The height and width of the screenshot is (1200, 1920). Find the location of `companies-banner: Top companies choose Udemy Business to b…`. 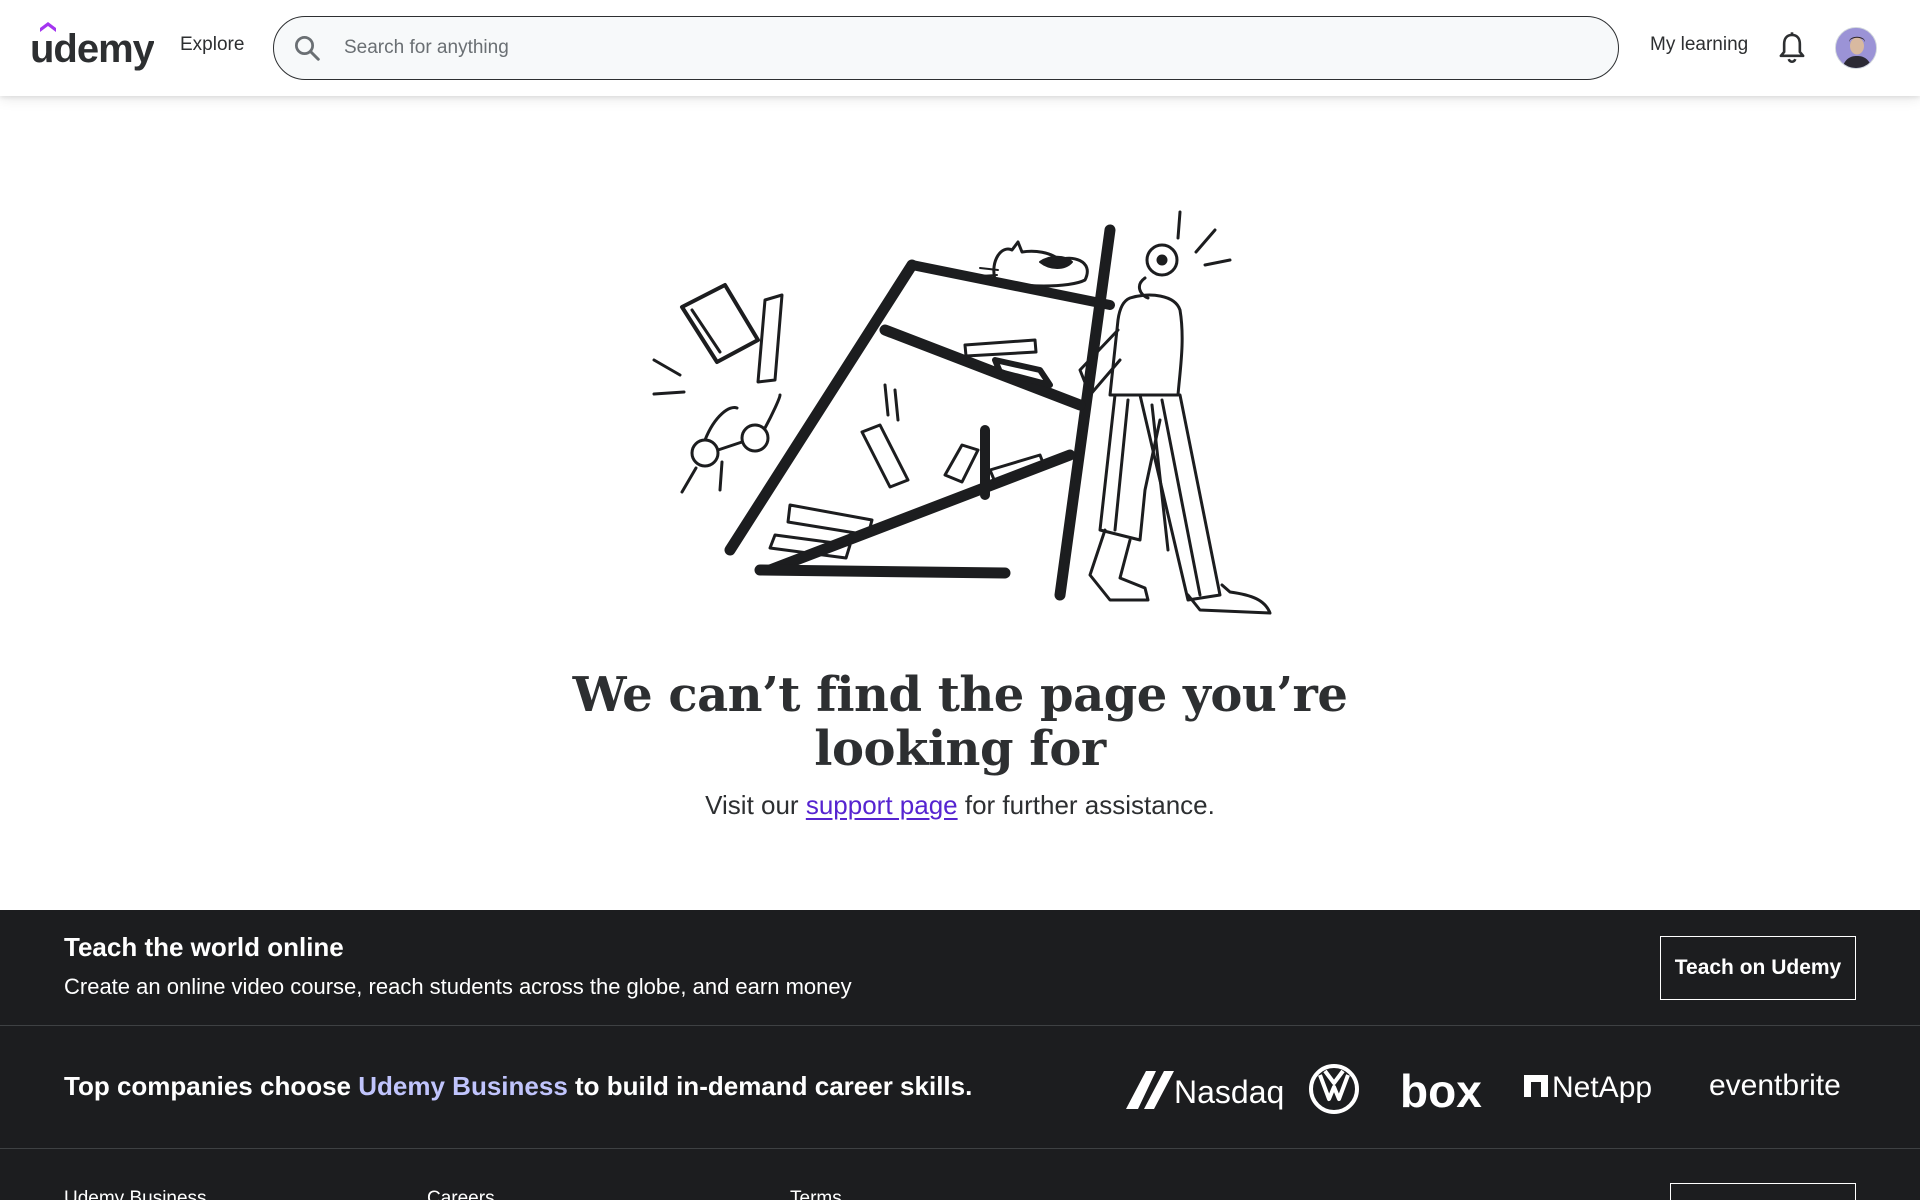

companies-banner: Top companies choose Udemy Business to b… is located at coordinates (960, 1088).